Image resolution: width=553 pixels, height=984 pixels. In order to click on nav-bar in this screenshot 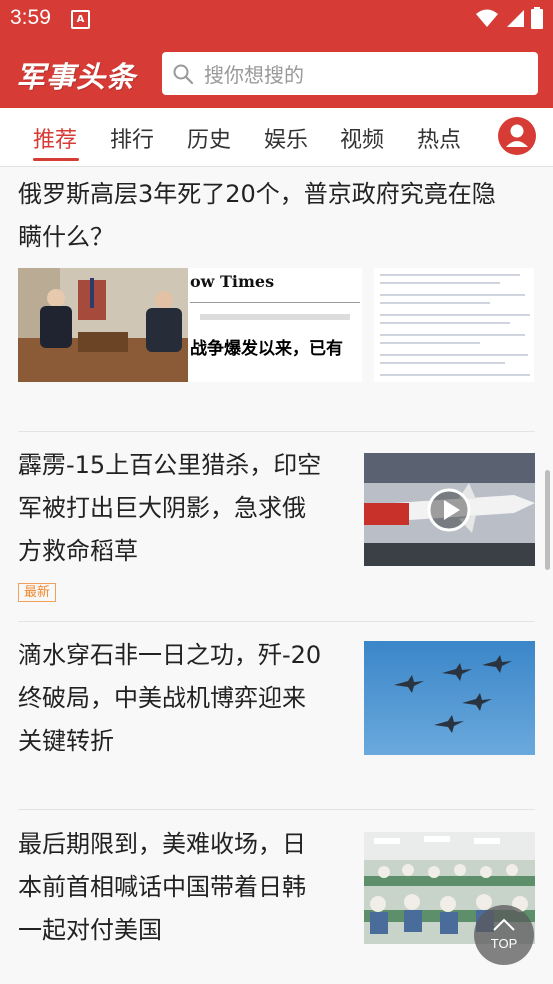, I will do `click(275, 317)`.